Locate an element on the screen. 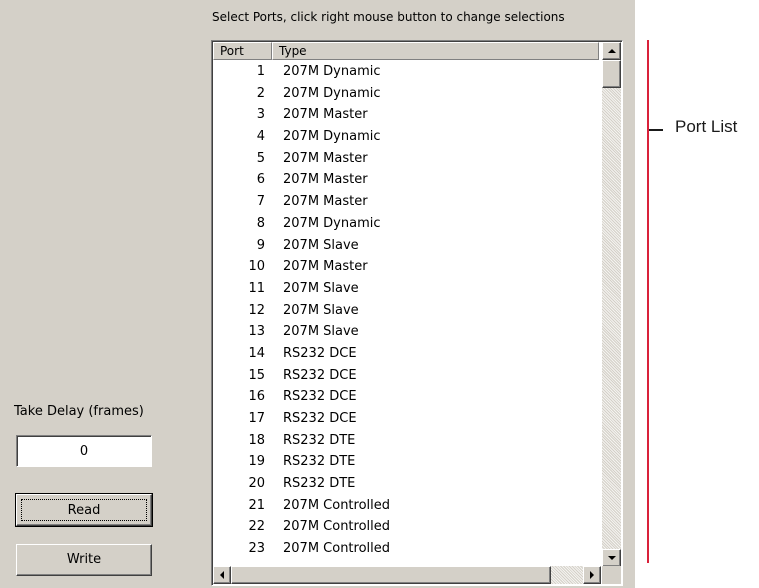  list-item: 1 207M Dynamic is located at coordinates (406, 72).